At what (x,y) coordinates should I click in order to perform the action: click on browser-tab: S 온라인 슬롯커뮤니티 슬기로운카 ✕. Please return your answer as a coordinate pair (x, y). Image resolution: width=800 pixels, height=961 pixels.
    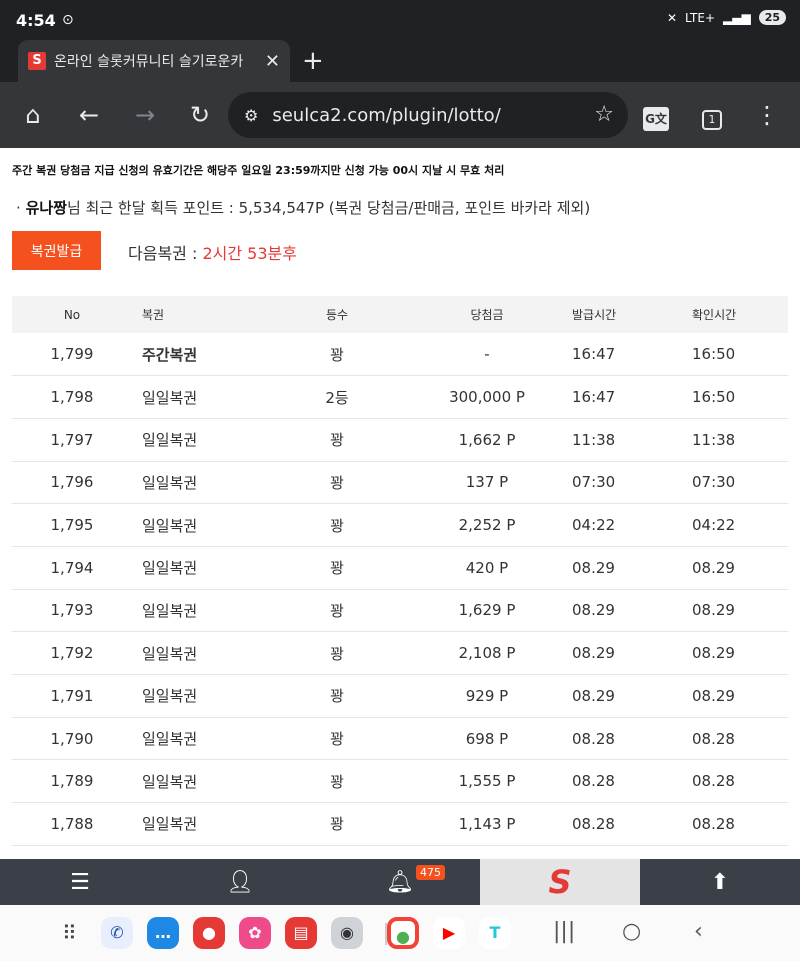
    Looking at the image, I should click on (154, 61).